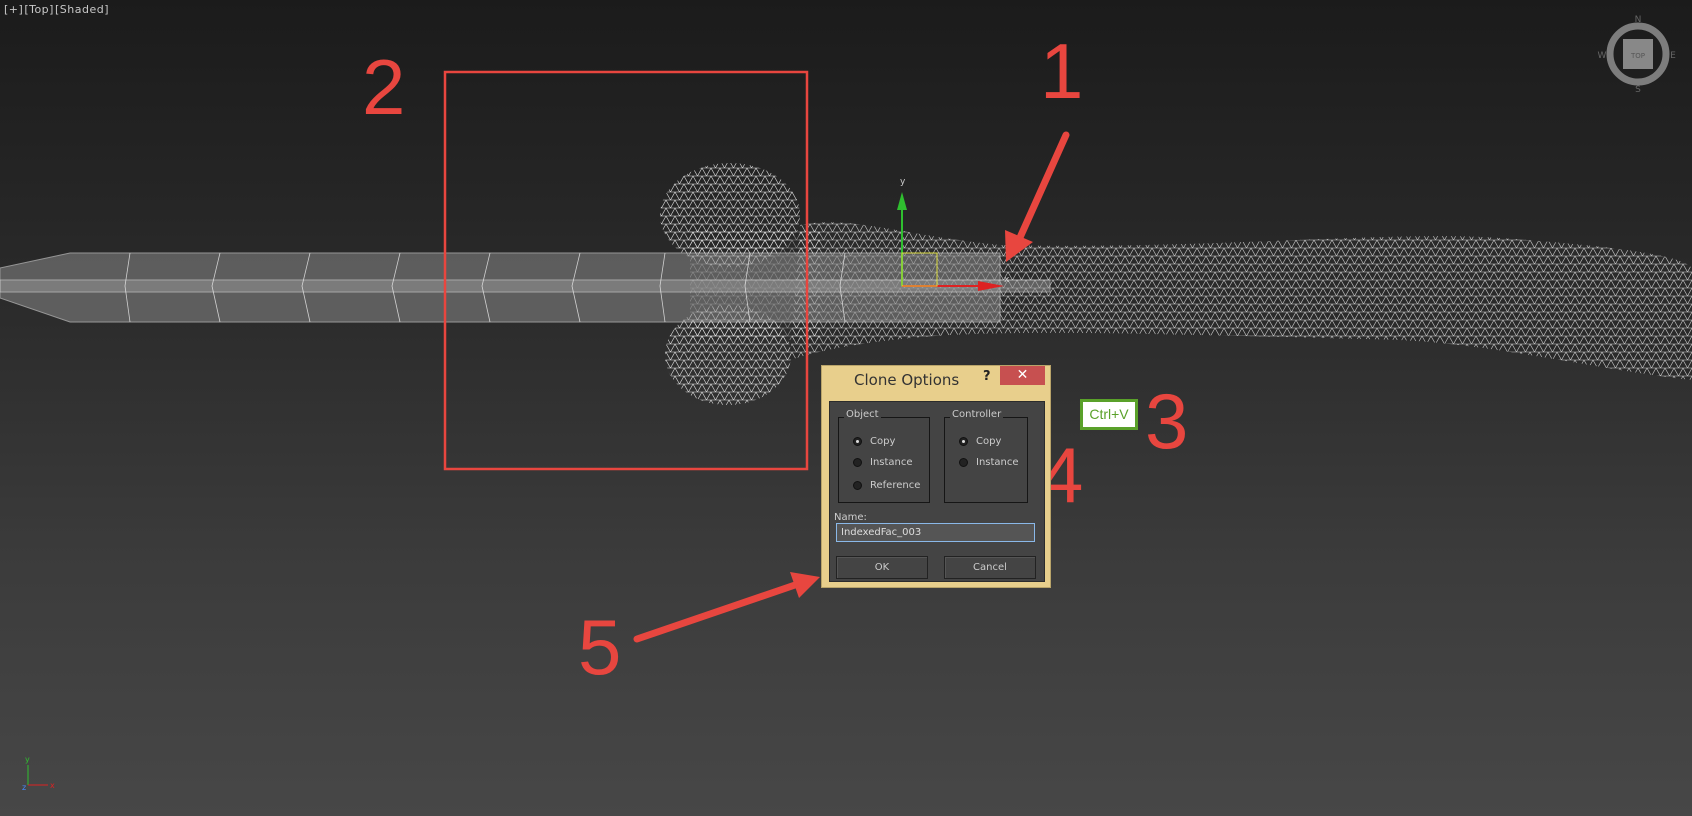 The width and height of the screenshot is (1692, 816). What do you see at coordinates (1167, 421) in the screenshot?
I see `annotation-3: 3` at bounding box center [1167, 421].